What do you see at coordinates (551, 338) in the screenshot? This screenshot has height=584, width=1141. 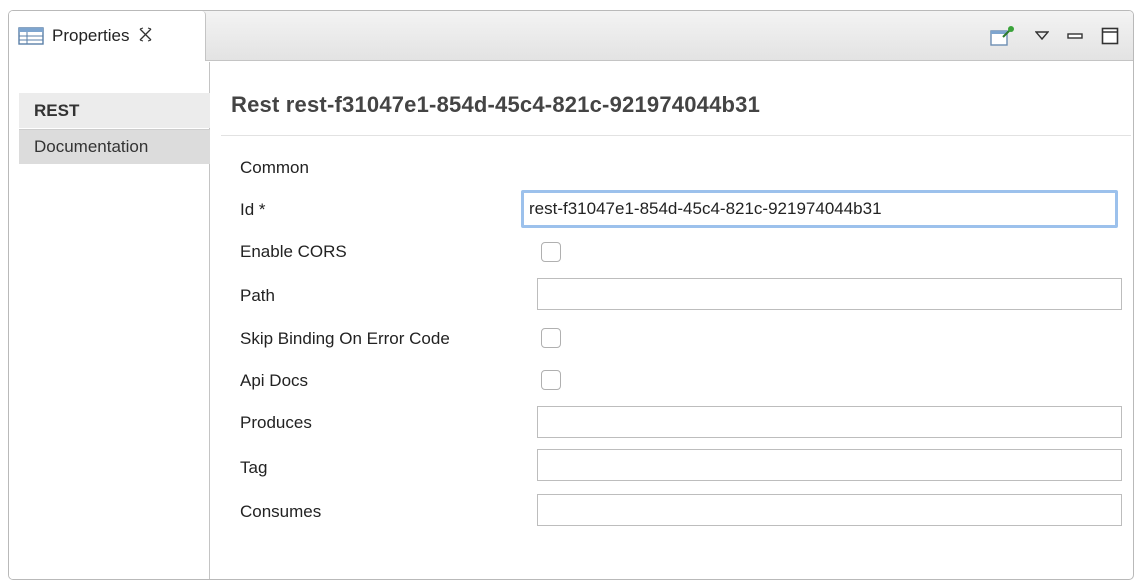 I see `skip-binding-checkbox` at bounding box center [551, 338].